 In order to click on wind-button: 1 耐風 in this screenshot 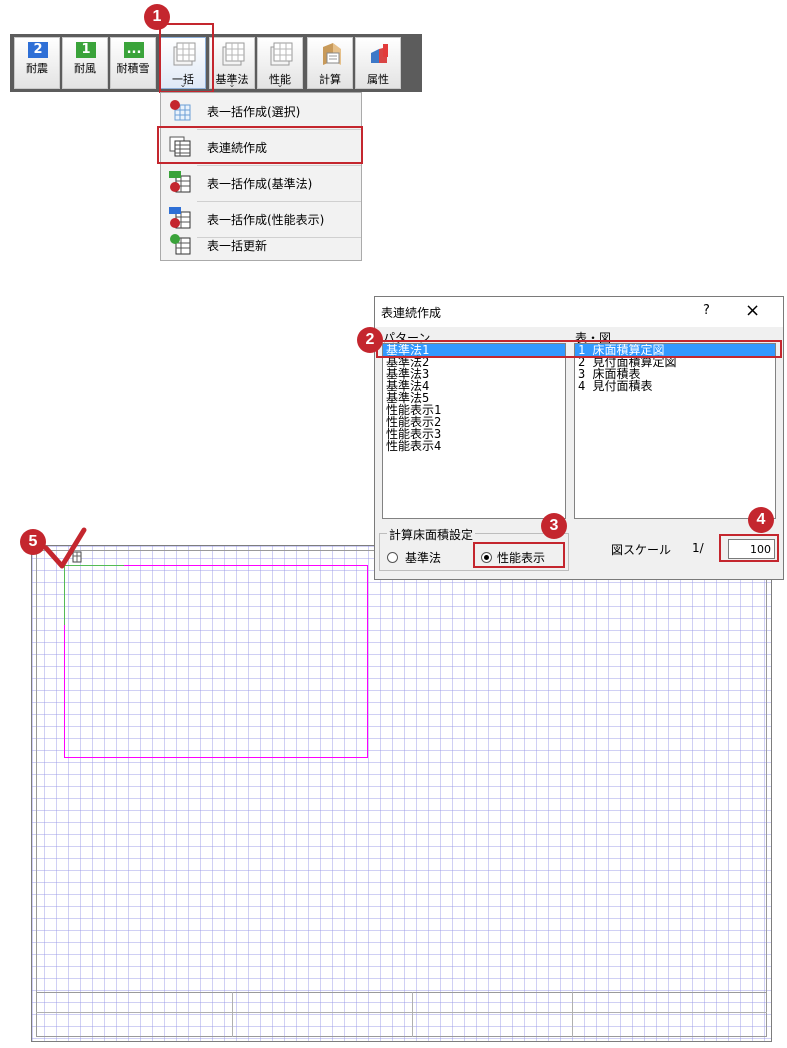, I will do `click(85, 63)`.